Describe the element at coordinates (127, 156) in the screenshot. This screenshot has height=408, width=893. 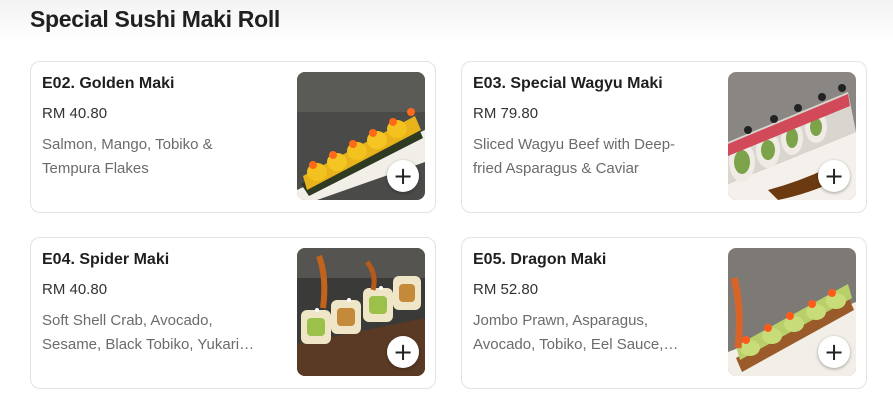
I see `item-description: Salmon, Mango, Tobiko & Tempura Flakes` at that location.